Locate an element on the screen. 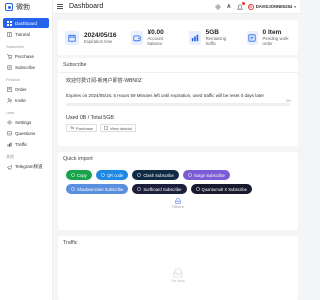 The height and width of the screenshot is (300, 320). traffic-progress: 0% is located at coordinates (178, 102).